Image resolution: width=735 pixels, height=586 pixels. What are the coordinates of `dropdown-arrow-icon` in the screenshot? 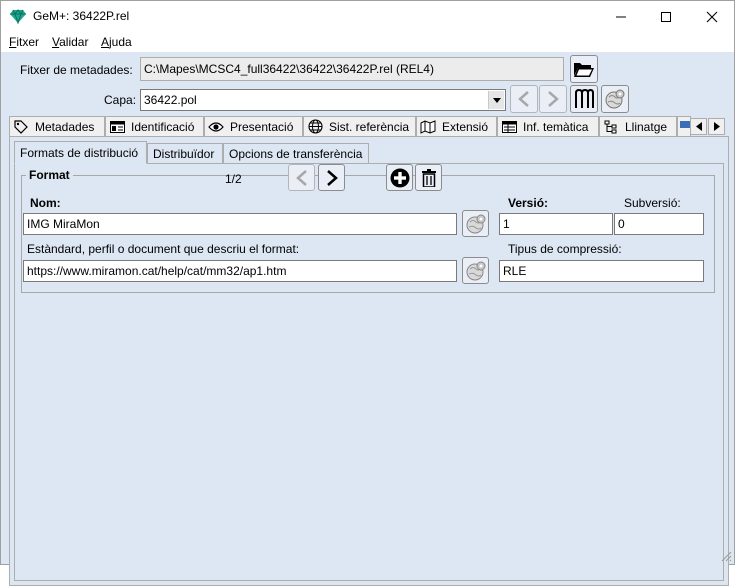 It's located at (496, 100).